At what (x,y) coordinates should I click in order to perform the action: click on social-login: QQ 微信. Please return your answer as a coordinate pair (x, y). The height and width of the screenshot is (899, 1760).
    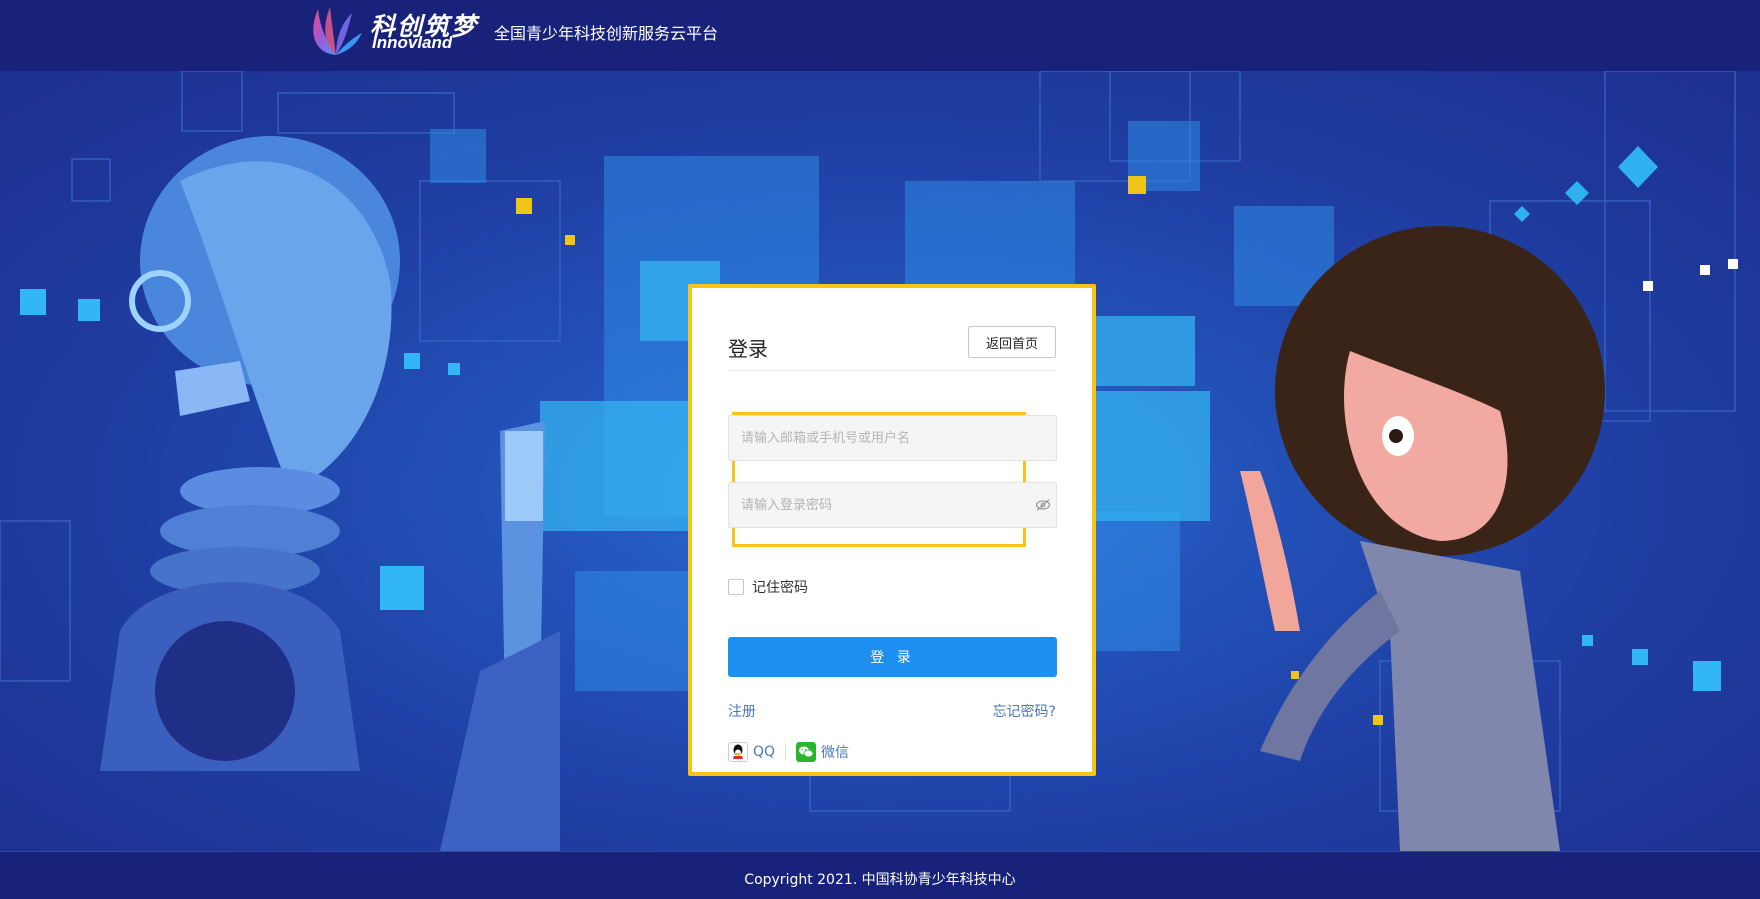
    Looking at the image, I should click on (788, 752).